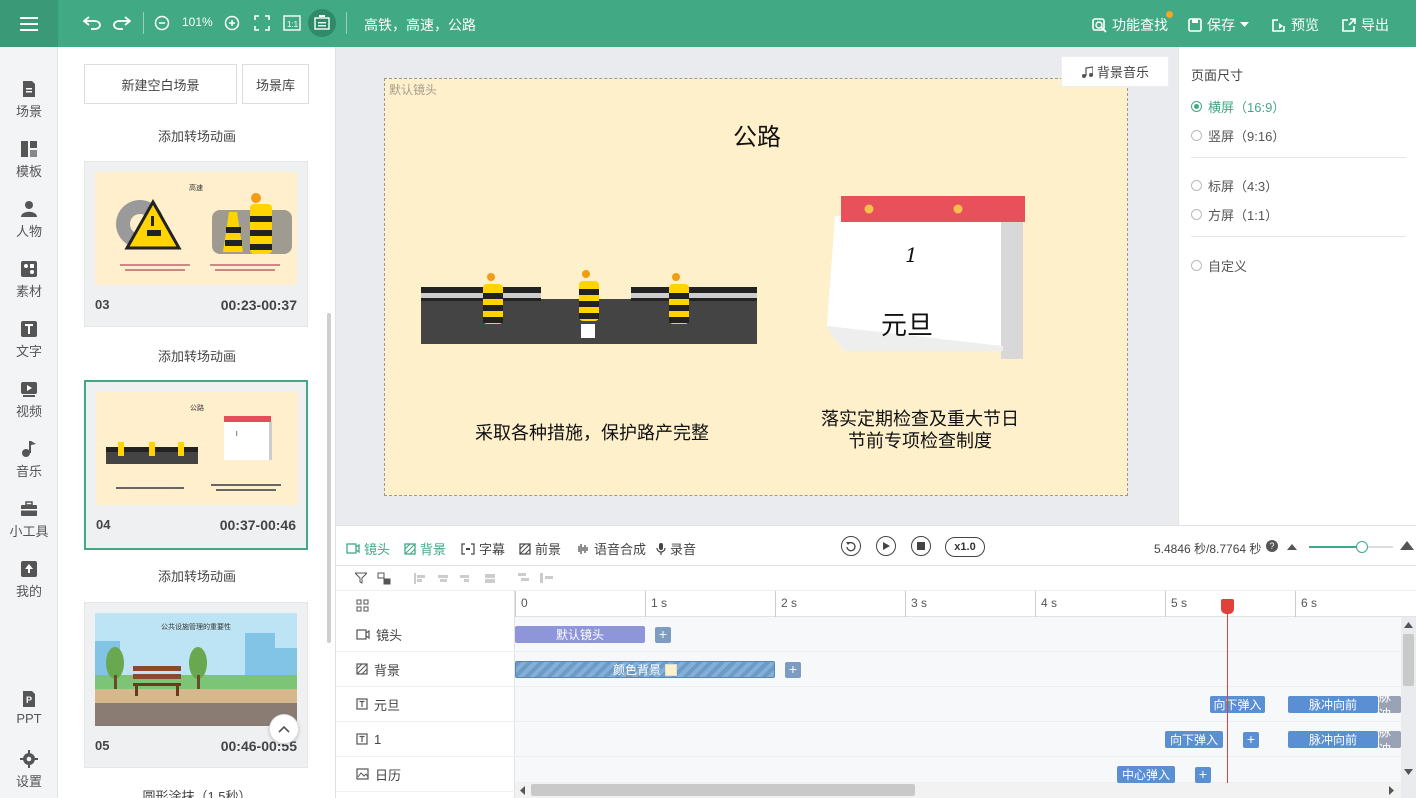  I want to click on add-background-button: +, so click(793, 670).